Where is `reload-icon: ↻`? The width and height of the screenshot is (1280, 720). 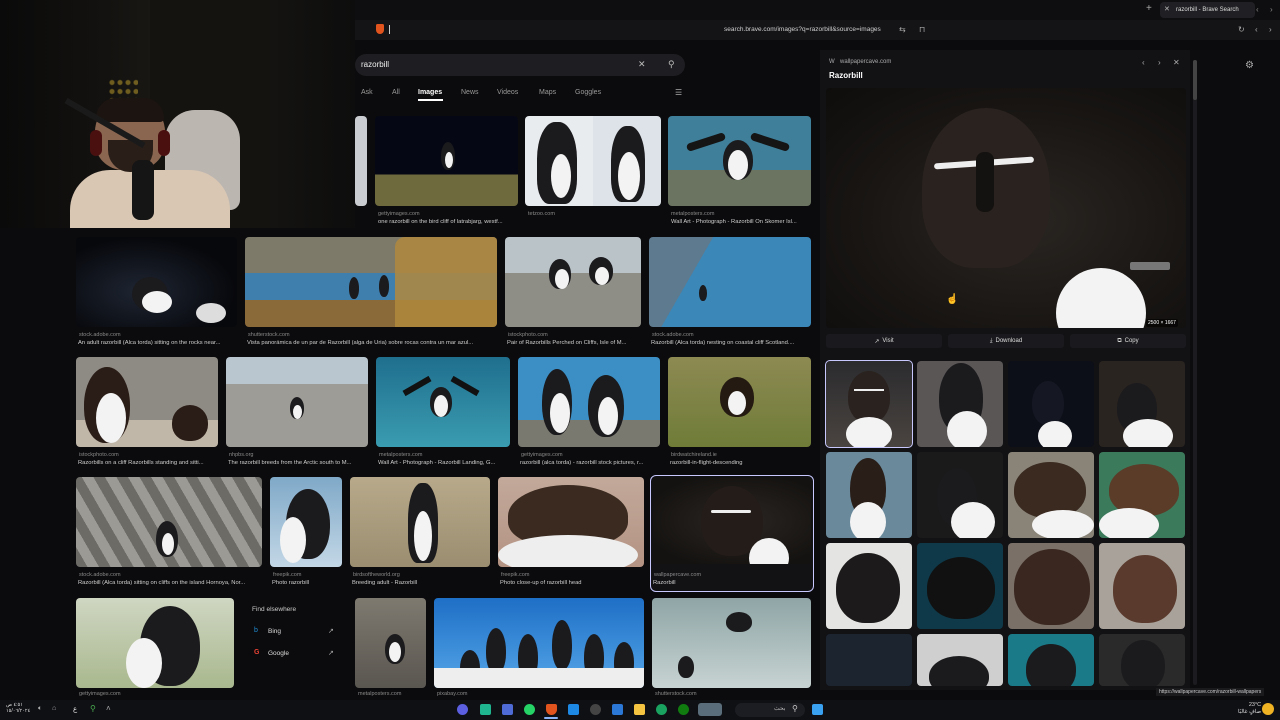
reload-icon: ↻ is located at coordinates (1241, 29).